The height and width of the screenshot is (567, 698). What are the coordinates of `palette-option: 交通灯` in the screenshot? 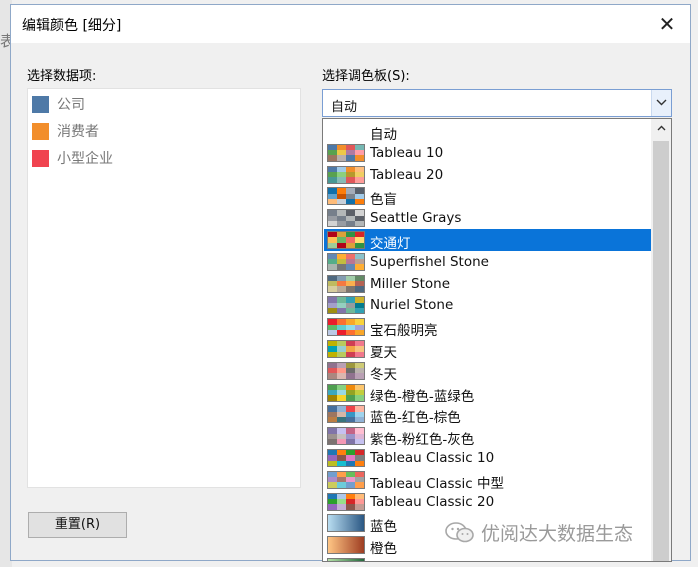 It's located at (487, 240).